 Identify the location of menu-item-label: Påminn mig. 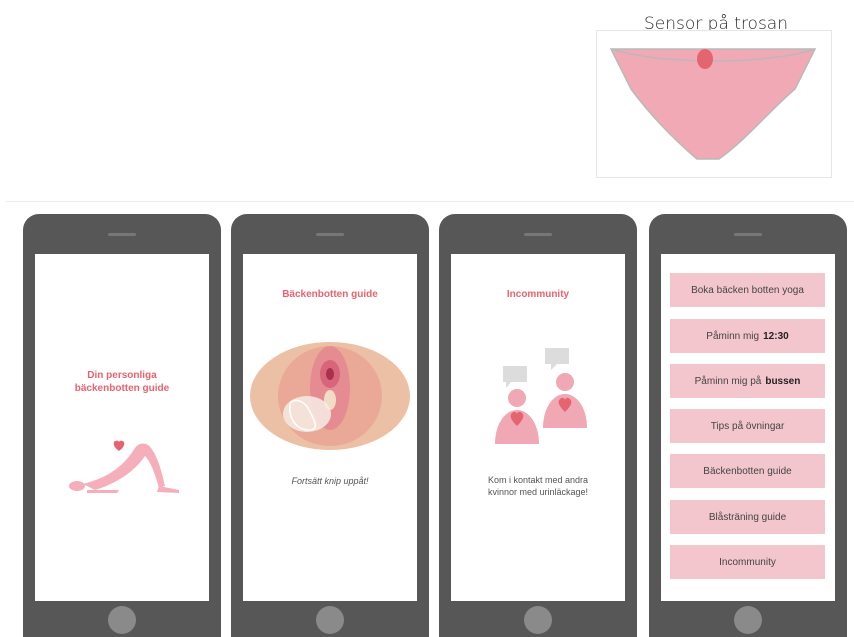
(733, 336).